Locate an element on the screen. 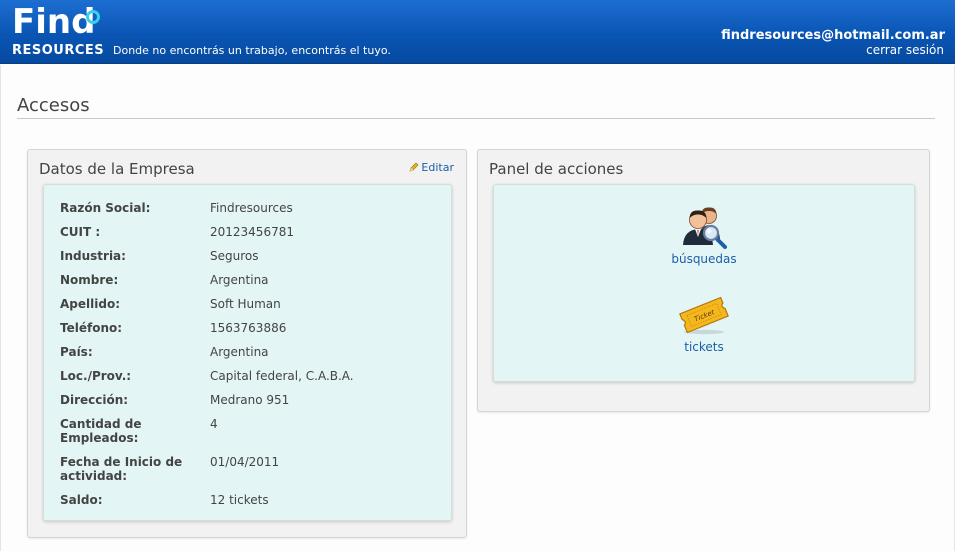  company-panel-title: Datos de la Empresa is located at coordinates (117, 169).